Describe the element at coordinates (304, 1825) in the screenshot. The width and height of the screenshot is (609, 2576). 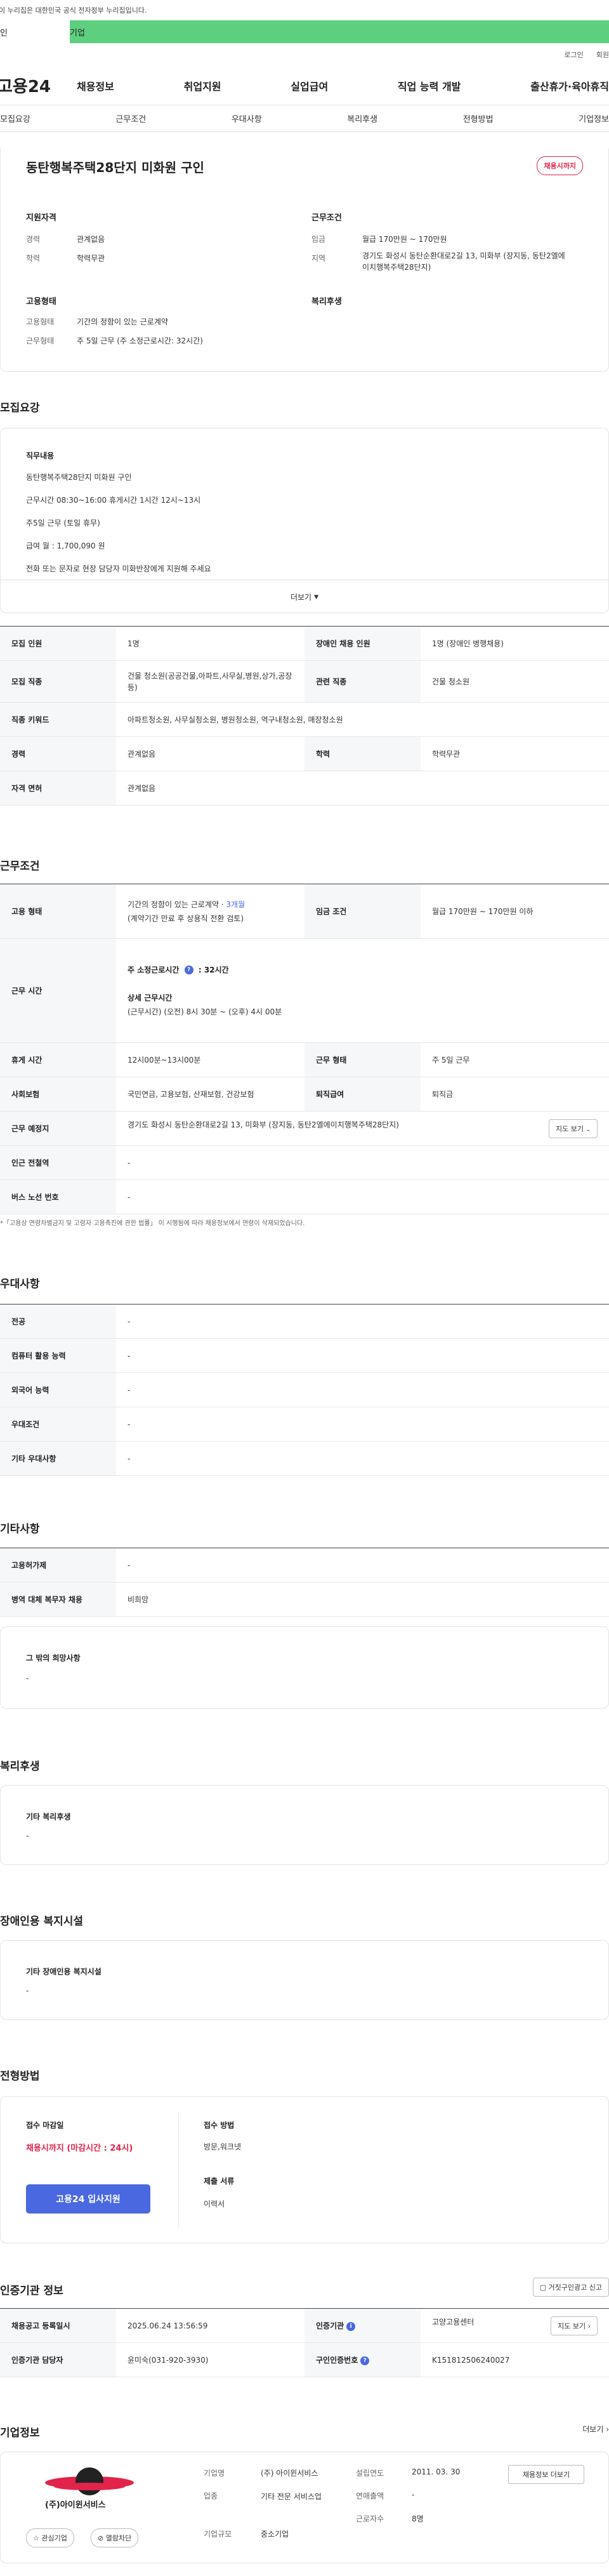
I see `welfare-card: 기타 복리후생 -` at that location.